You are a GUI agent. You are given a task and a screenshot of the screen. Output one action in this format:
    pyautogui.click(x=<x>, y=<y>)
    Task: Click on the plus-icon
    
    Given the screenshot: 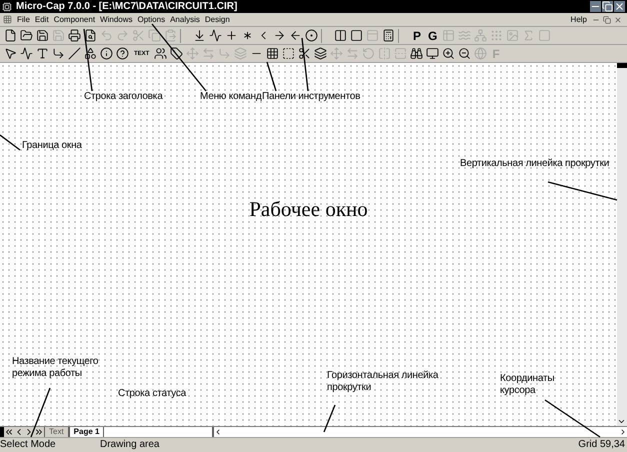 What is the action you would take?
    pyautogui.click(x=231, y=35)
    